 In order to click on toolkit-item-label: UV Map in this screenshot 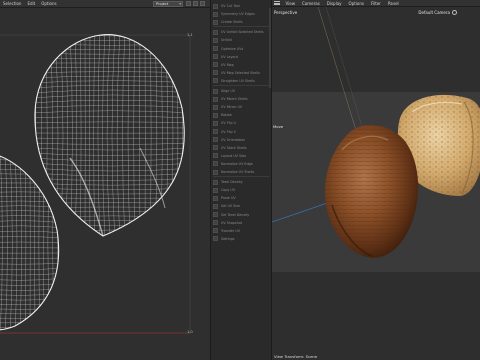, I will do `click(227, 64)`.